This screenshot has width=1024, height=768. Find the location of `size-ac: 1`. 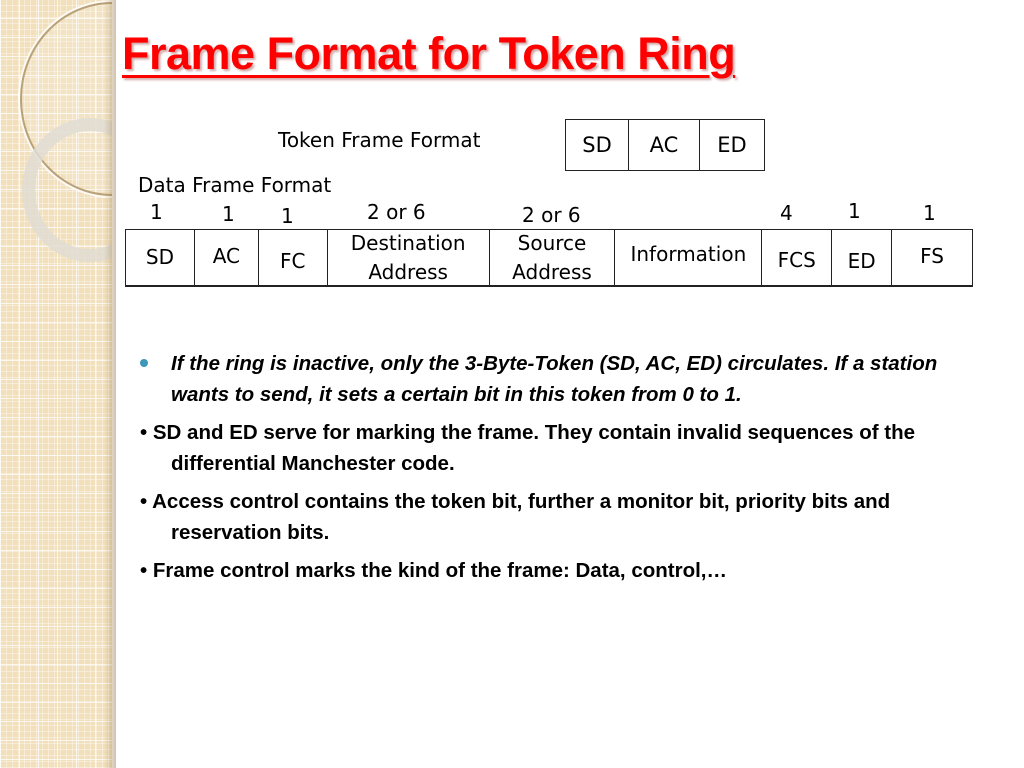

size-ac: 1 is located at coordinates (228, 214).